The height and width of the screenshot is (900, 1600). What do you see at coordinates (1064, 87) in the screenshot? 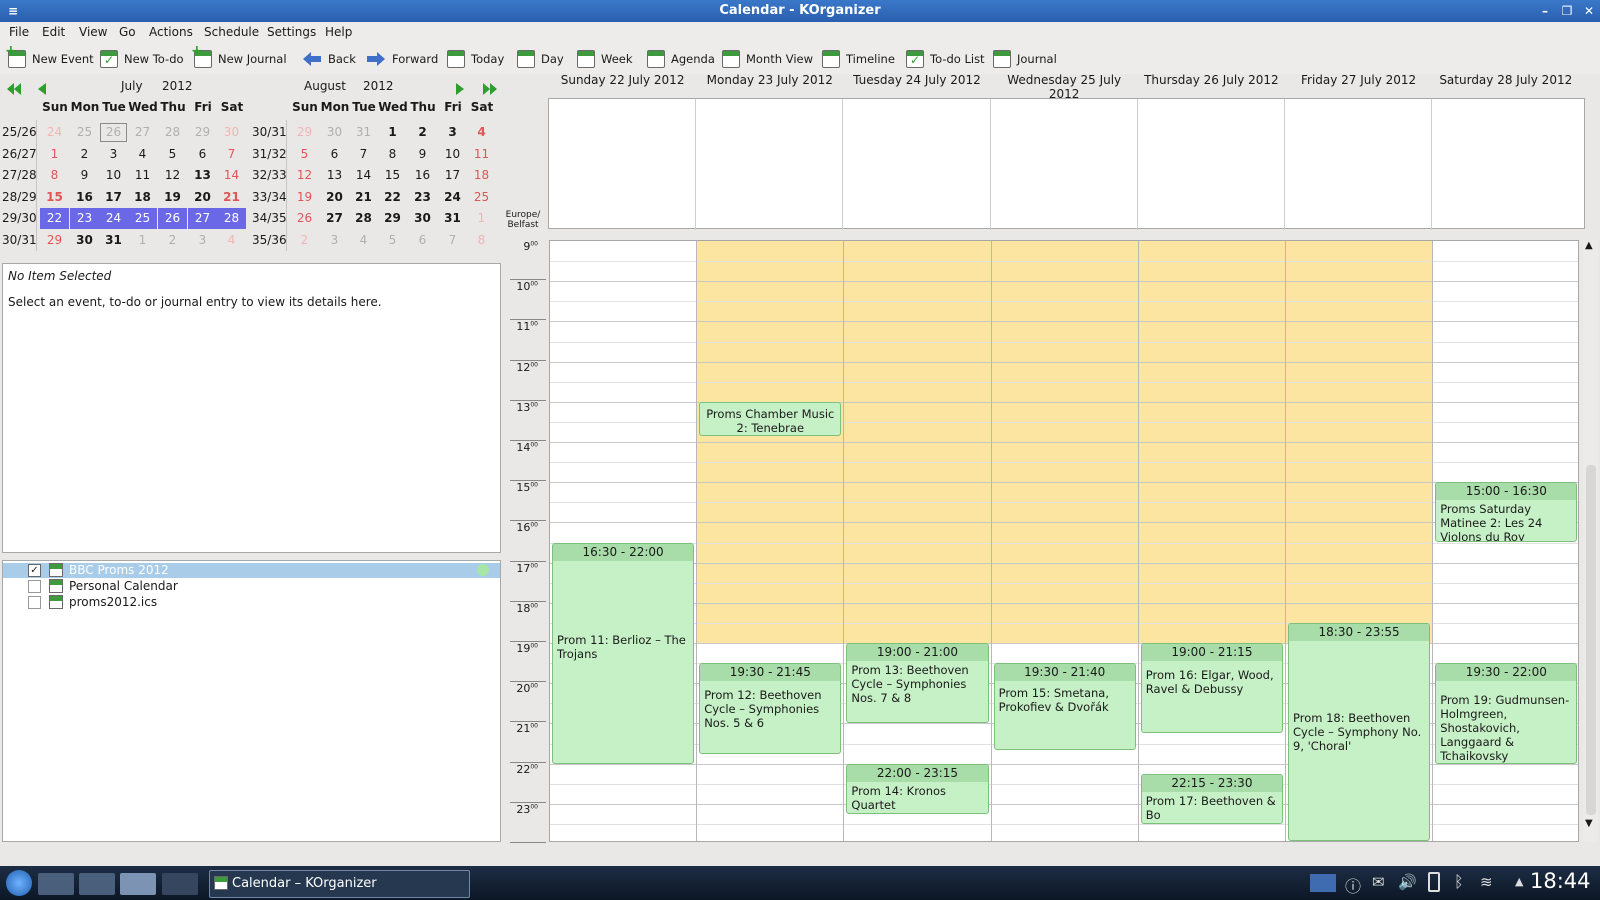
I see `day-header: Wednesday 25 July 2012` at bounding box center [1064, 87].